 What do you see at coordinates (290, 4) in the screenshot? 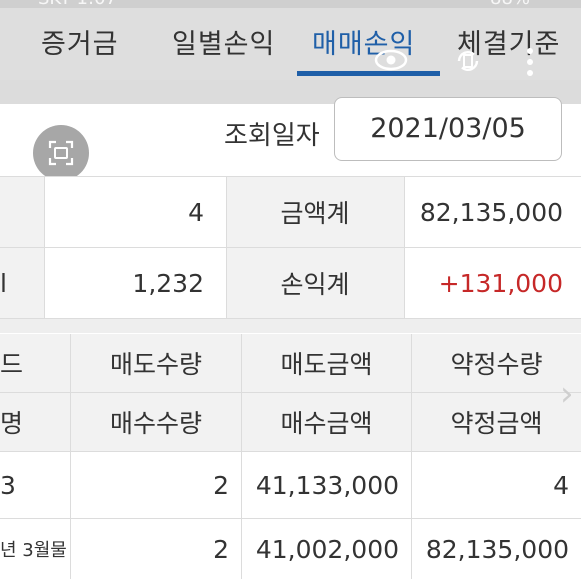
I see `status-bar: SKT 1:07 88%` at bounding box center [290, 4].